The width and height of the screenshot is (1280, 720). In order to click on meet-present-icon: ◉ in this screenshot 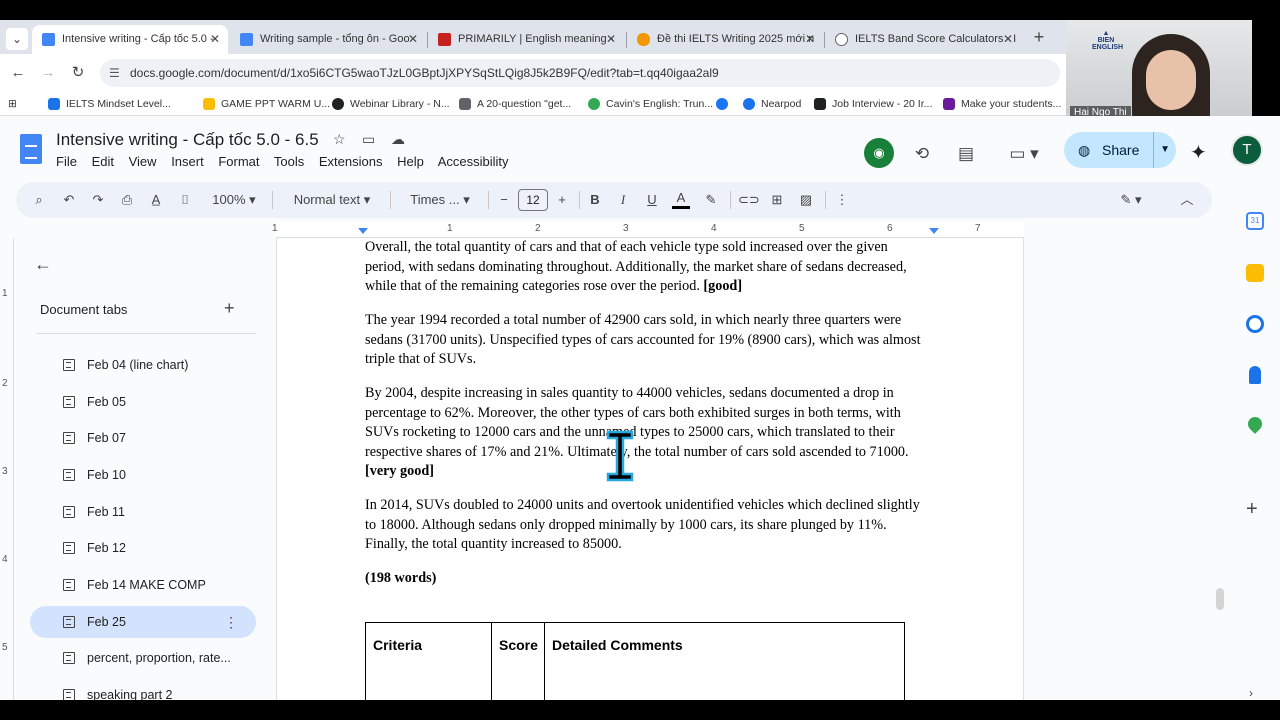, I will do `click(879, 153)`.